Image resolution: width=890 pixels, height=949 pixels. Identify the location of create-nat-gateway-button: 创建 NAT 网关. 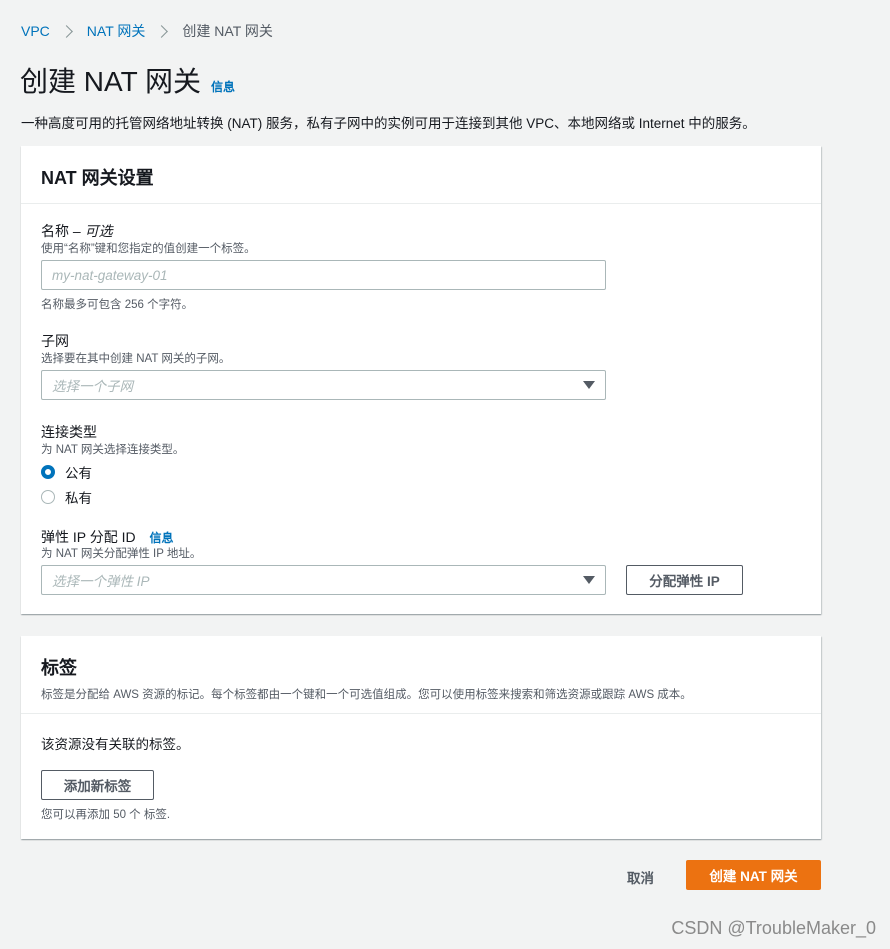
(753, 875).